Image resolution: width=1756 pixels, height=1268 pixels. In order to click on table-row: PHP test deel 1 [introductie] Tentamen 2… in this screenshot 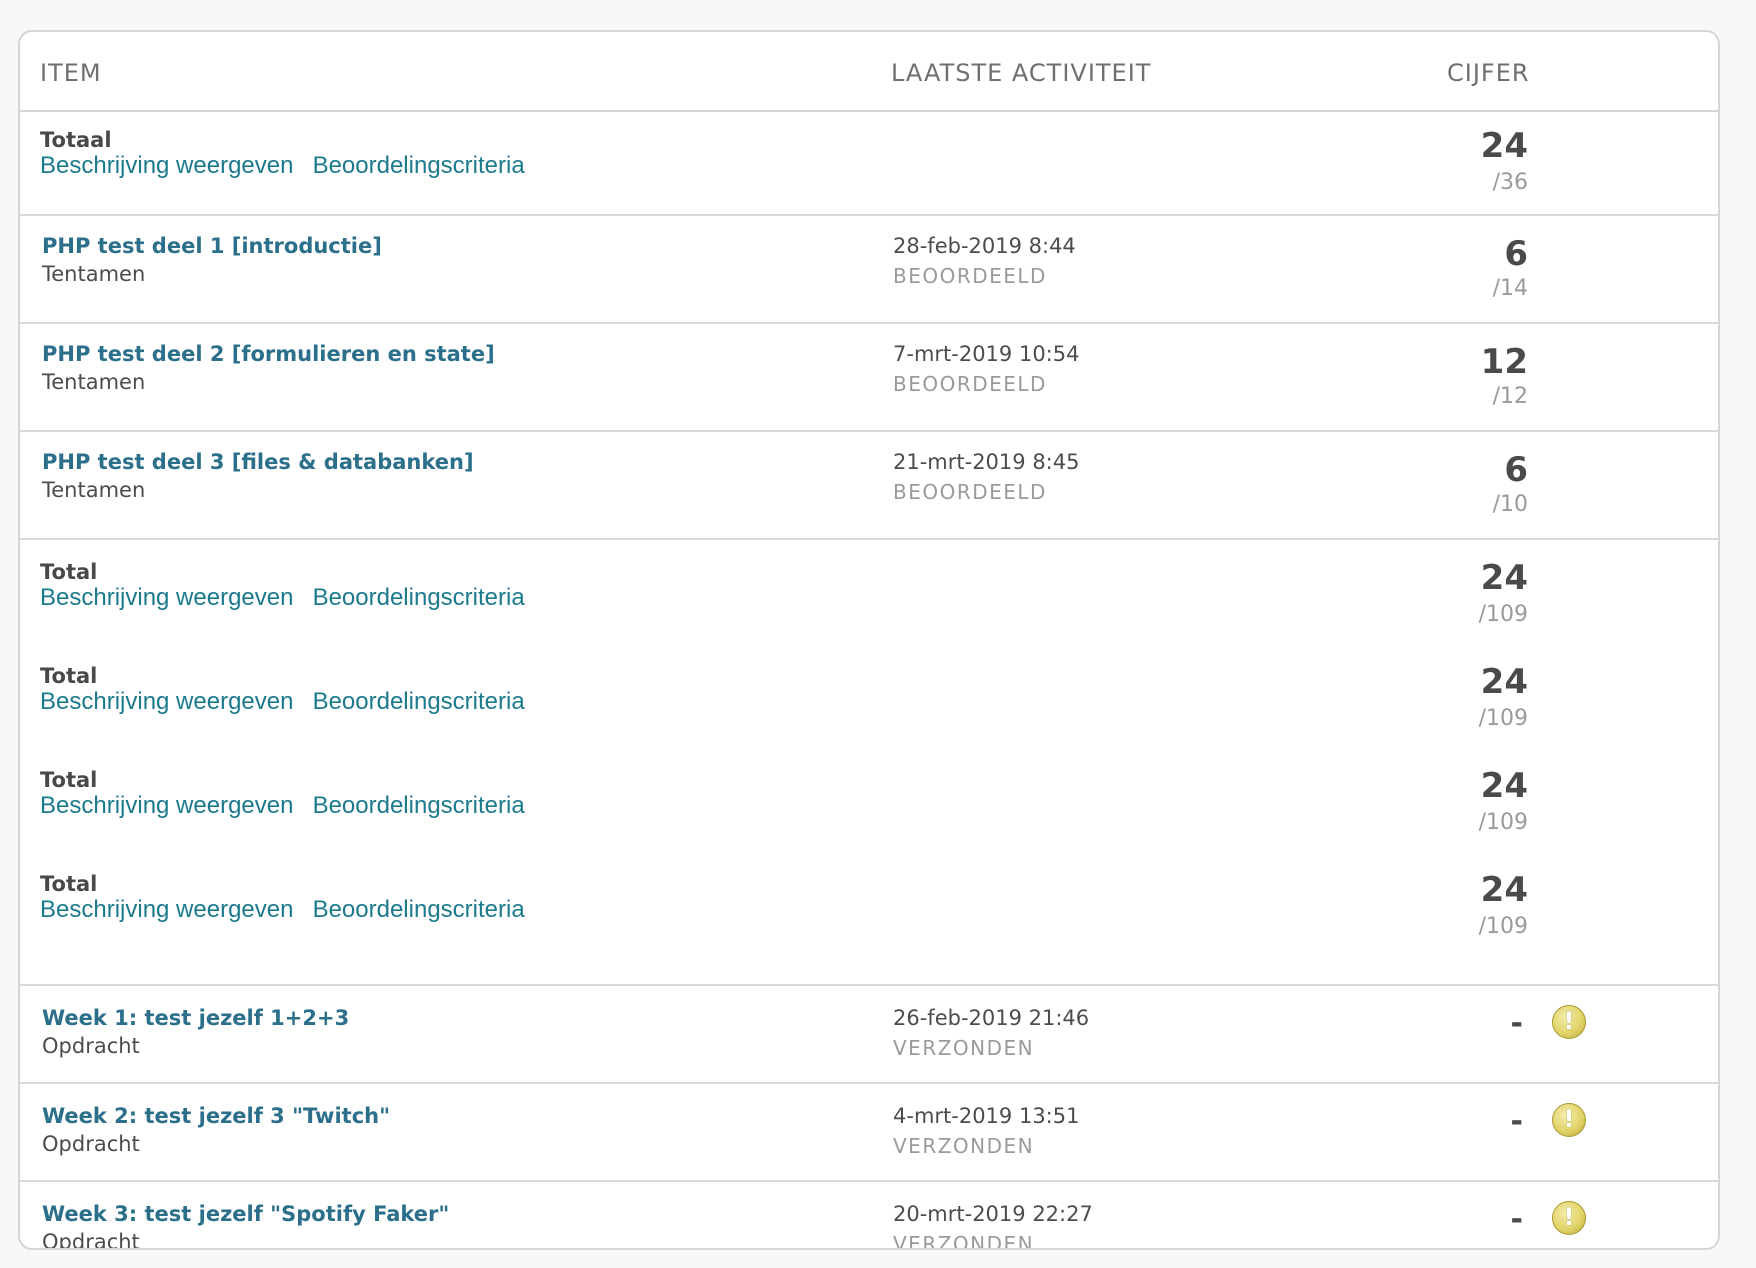, I will do `click(869, 270)`.